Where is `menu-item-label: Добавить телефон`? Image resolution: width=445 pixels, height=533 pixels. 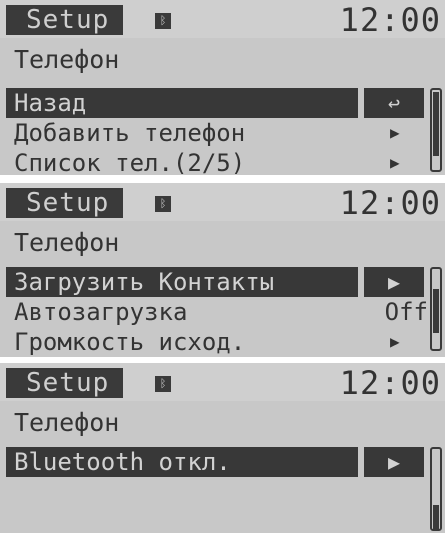 menu-item-label: Добавить телефон is located at coordinates (130, 133).